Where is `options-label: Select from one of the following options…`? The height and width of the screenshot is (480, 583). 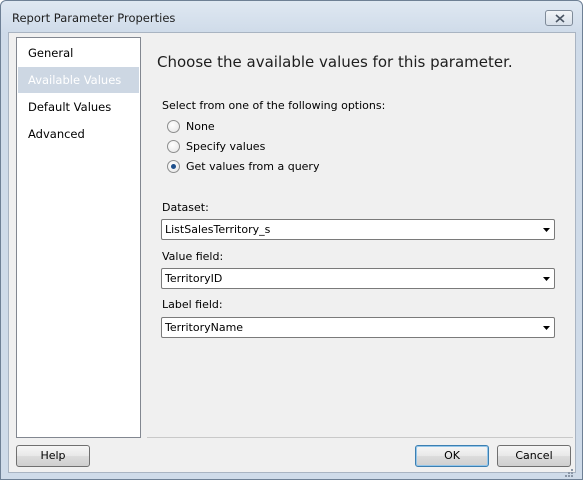 options-label: Select from one of the following options… is located at coordinates (274, 105).